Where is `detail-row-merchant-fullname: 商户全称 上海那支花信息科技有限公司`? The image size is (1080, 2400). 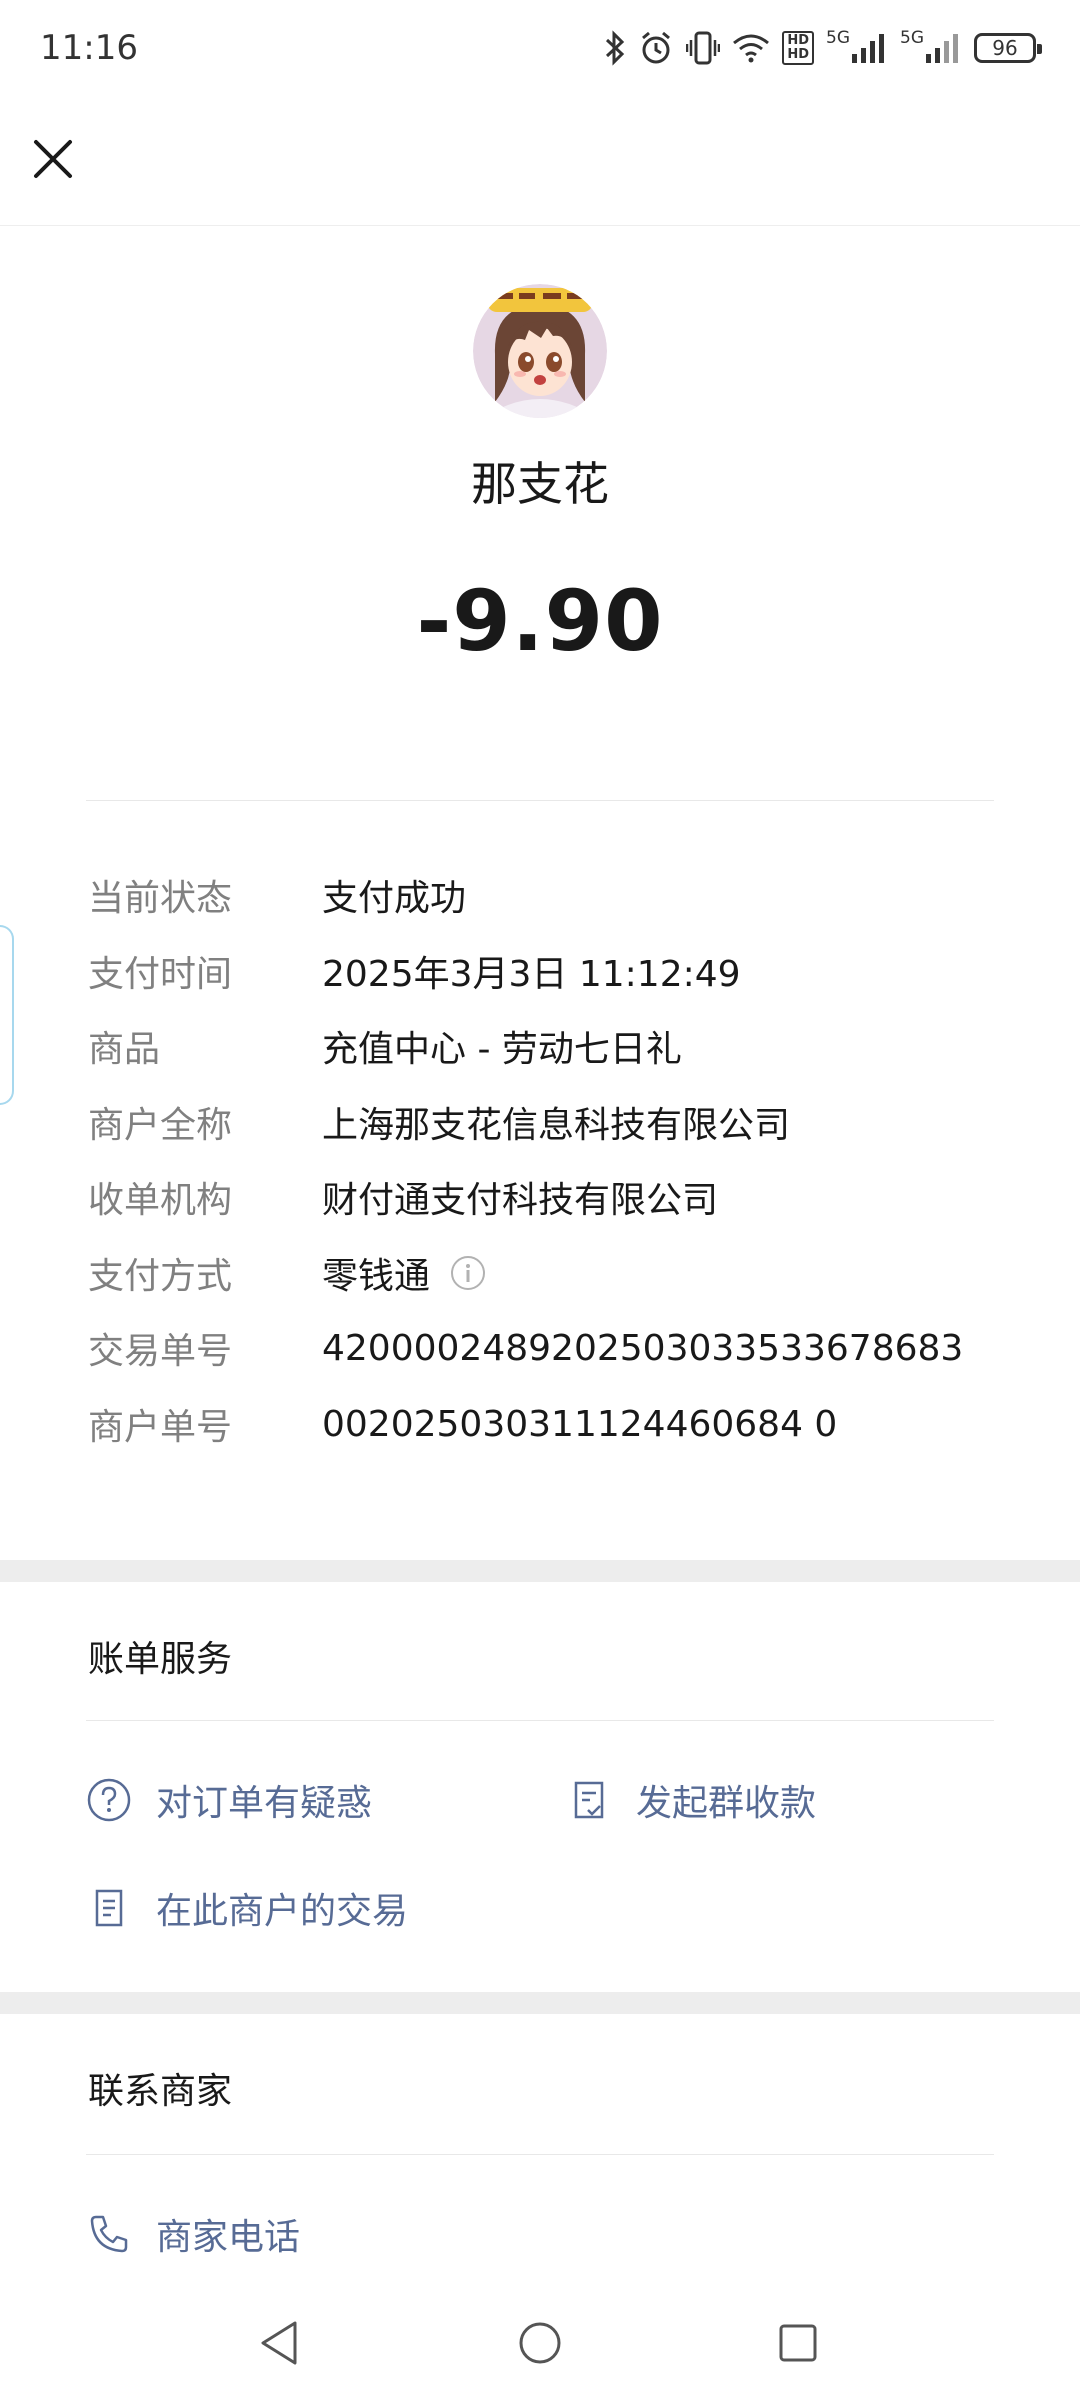
detail-row-merchant-fullname: 商户全称 上海那支花信息科技有限公司 is located at coordinates (548, 1122).